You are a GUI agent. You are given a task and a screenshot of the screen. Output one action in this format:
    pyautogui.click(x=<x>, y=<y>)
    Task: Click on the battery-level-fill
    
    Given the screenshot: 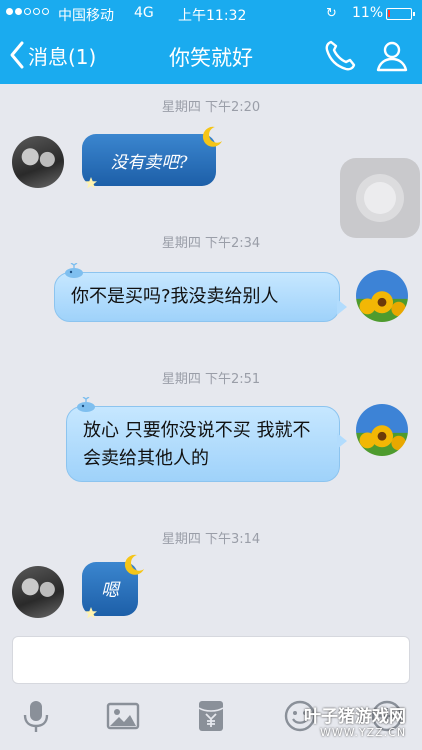 What is the action you would take?
    pyautogui.click(x=389, y=13)
    